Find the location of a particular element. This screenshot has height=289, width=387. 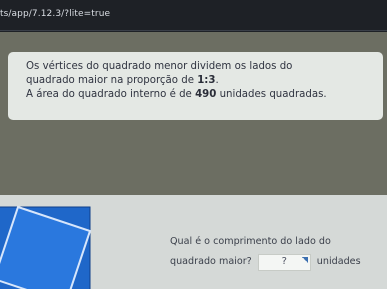

url-text: ts/app/7.12.3/?lite=true is located at coordinates (55, 14).